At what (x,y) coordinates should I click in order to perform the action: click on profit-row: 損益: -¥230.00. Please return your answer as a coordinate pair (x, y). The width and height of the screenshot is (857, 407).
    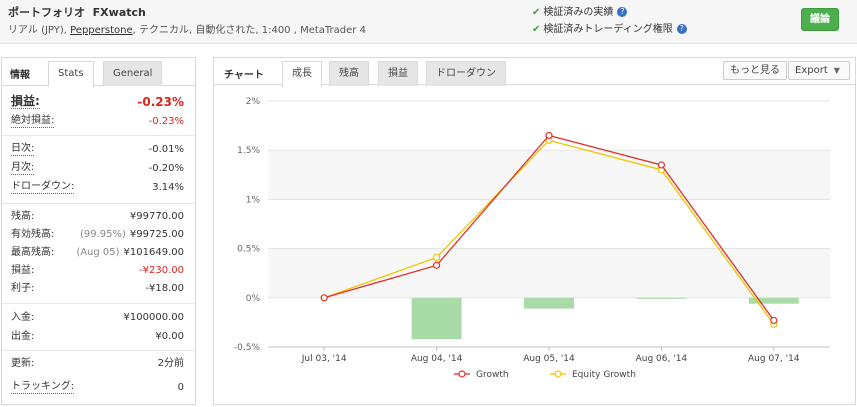
    Looking at the image, I should click on (97, 270).